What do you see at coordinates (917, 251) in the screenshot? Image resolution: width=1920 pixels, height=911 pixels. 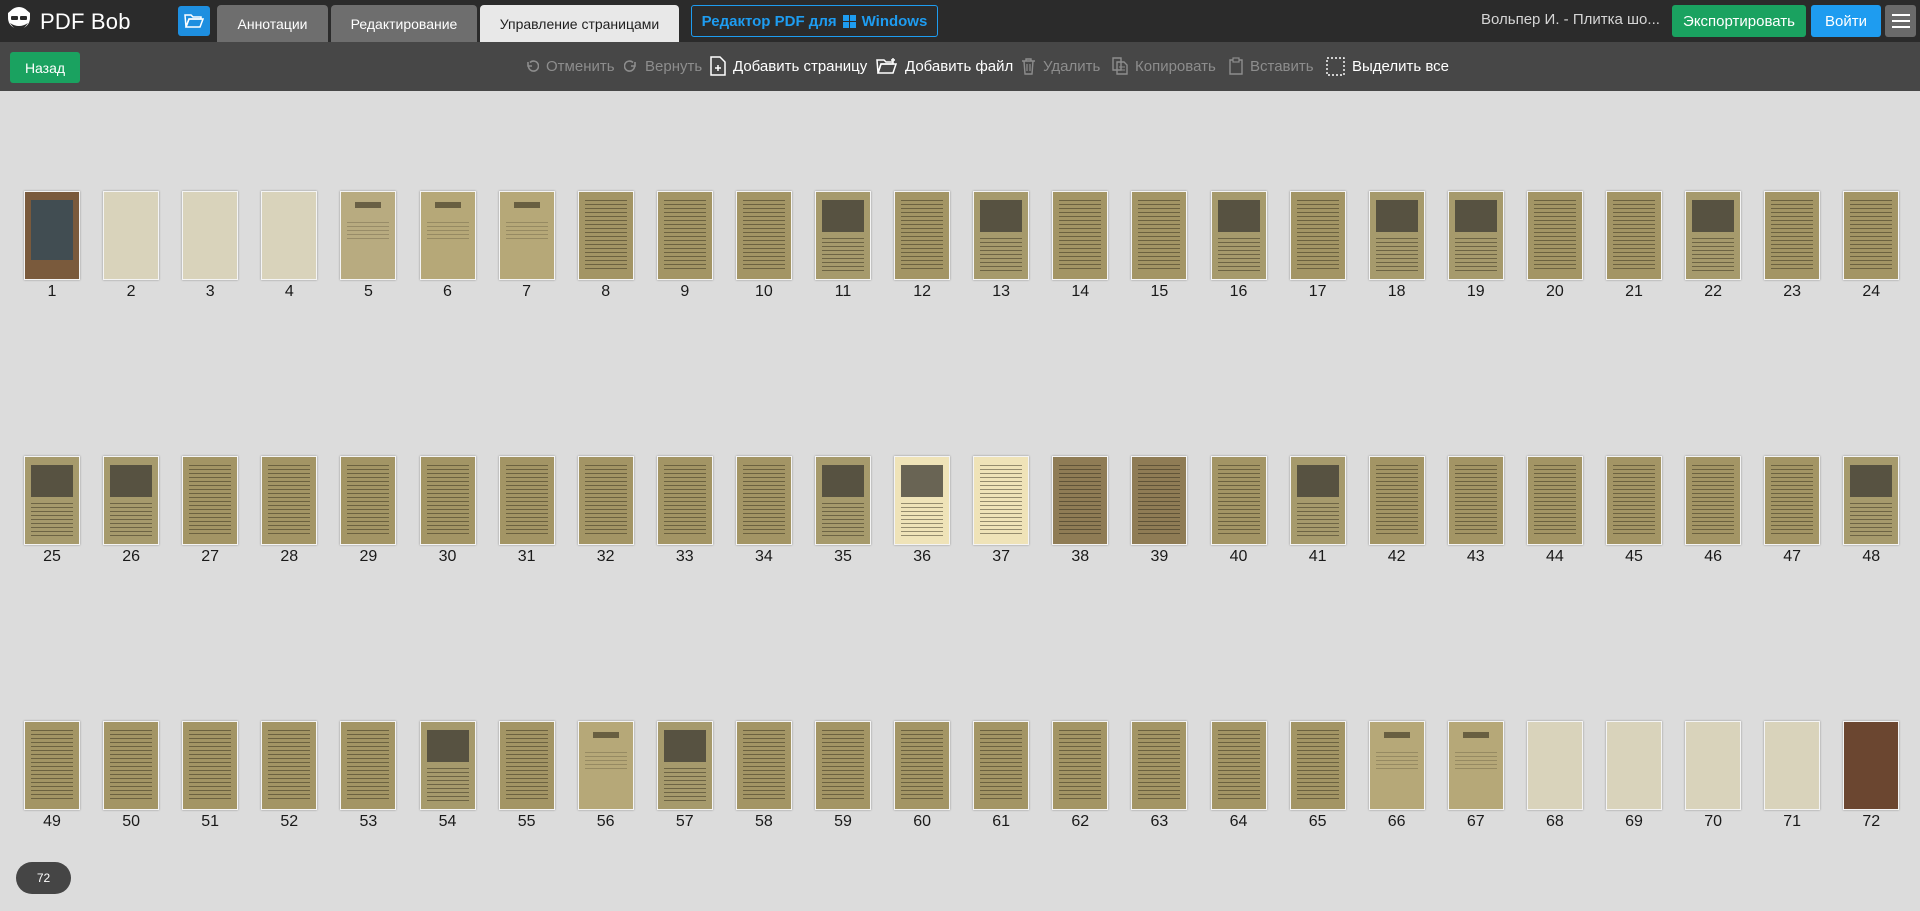 I see `page-thumbnail: 12` at bounding box center [917, 251].